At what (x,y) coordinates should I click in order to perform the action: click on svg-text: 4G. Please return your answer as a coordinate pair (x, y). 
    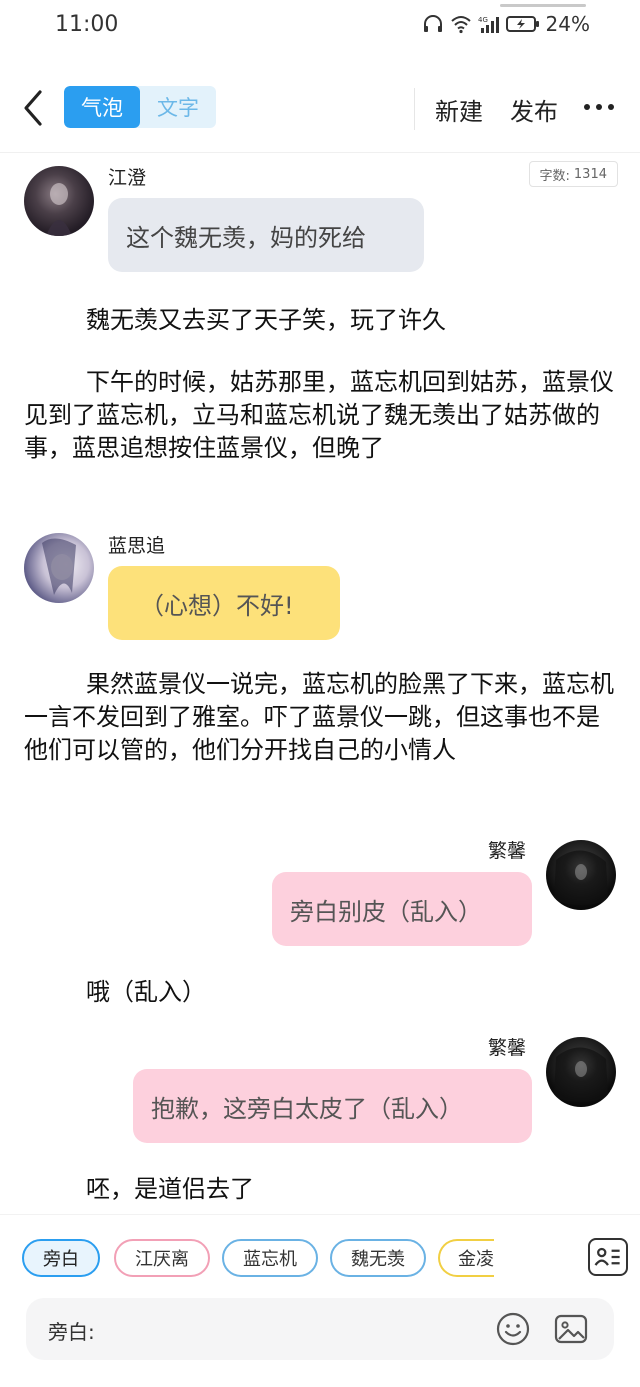
    Looking at the image, I should click on (483, 20).